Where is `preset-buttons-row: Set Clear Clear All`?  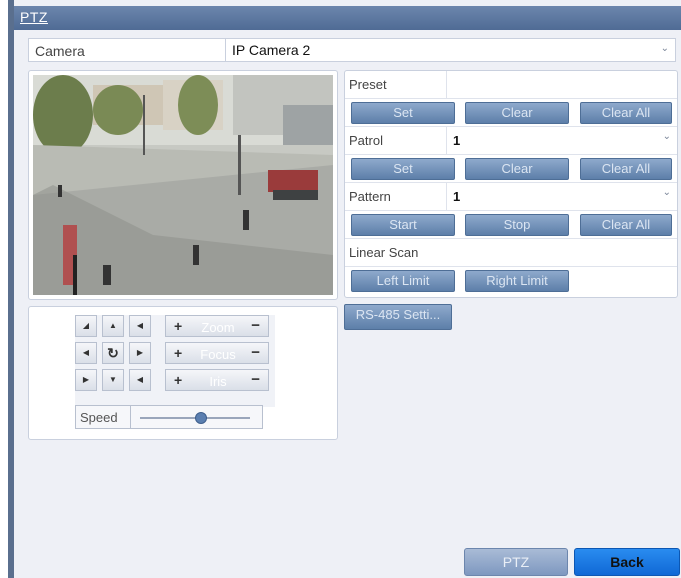 preset-buttons-row: Set Clear Clear All is located at coordinates (511, 113).